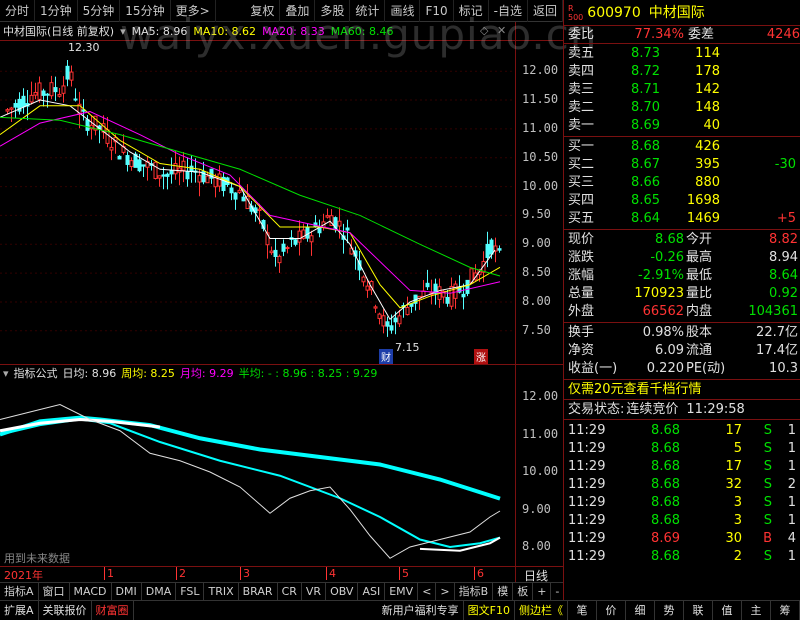 This screenshot has height=620, width=800. Describe the element at coordinates (484, 30) in the screenshot. I see `diamond-icon: ◇` at that location.